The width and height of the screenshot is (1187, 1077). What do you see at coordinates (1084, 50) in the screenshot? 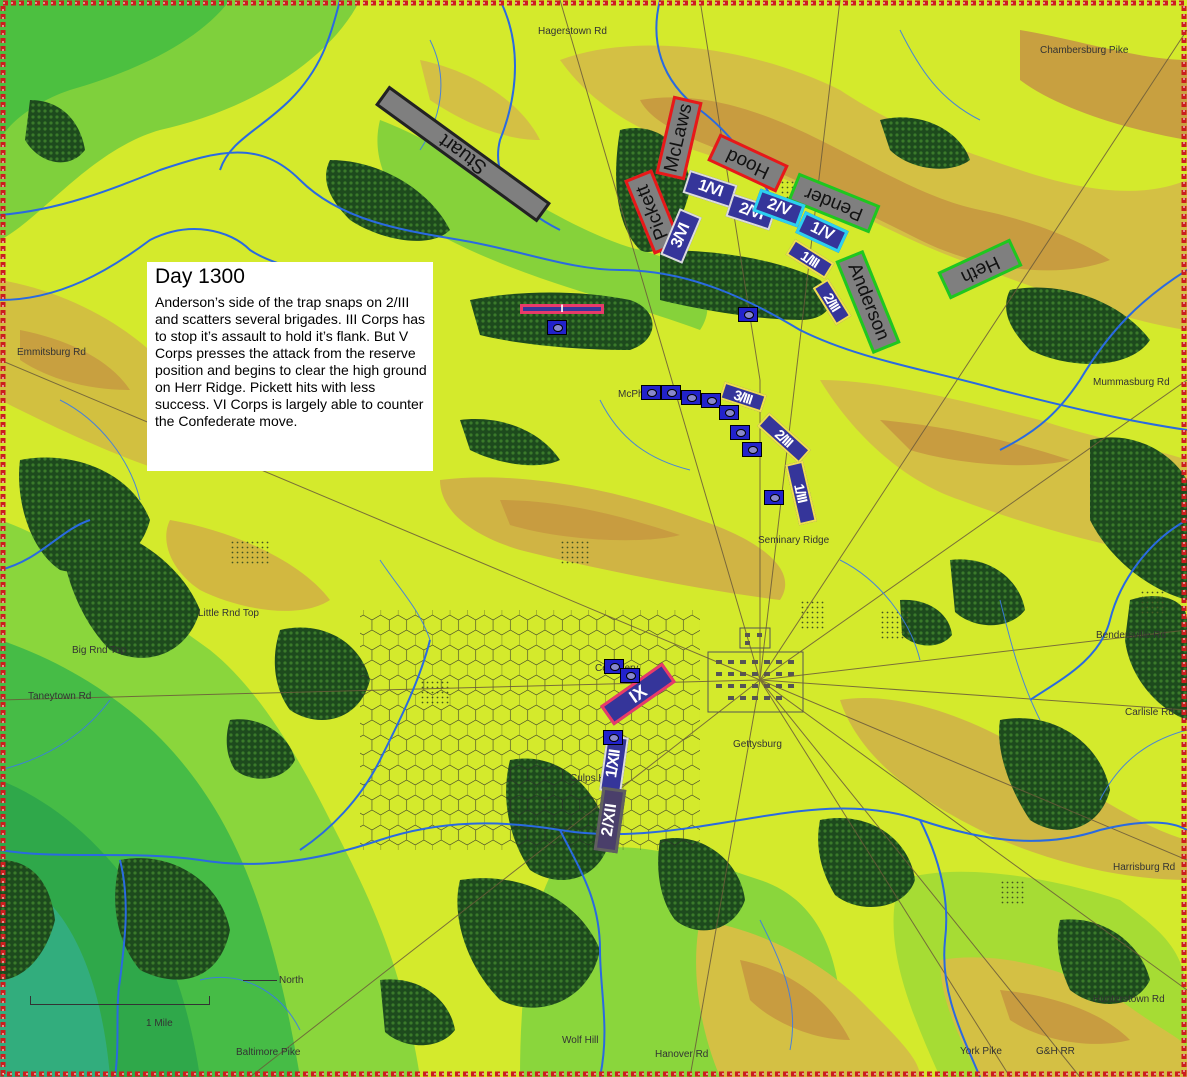
I see `road-label-chambersburg: Chambersburg Pike` at bounding box center [1084, 50].